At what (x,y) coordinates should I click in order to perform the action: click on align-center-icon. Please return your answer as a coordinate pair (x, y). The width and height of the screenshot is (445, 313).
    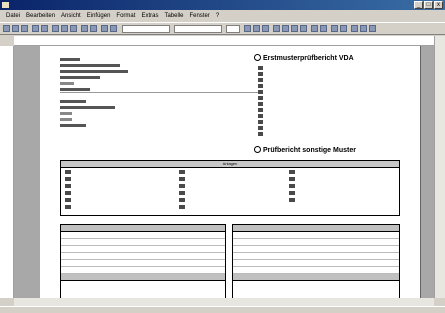
    Looking at the image, I should click on (285, 28).